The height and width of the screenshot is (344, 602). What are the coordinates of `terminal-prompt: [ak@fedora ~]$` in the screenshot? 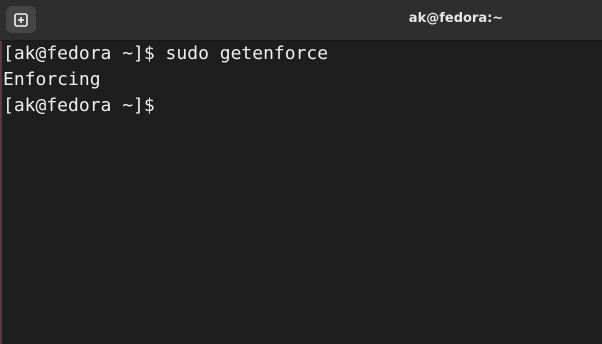 It's located at (84, 105).